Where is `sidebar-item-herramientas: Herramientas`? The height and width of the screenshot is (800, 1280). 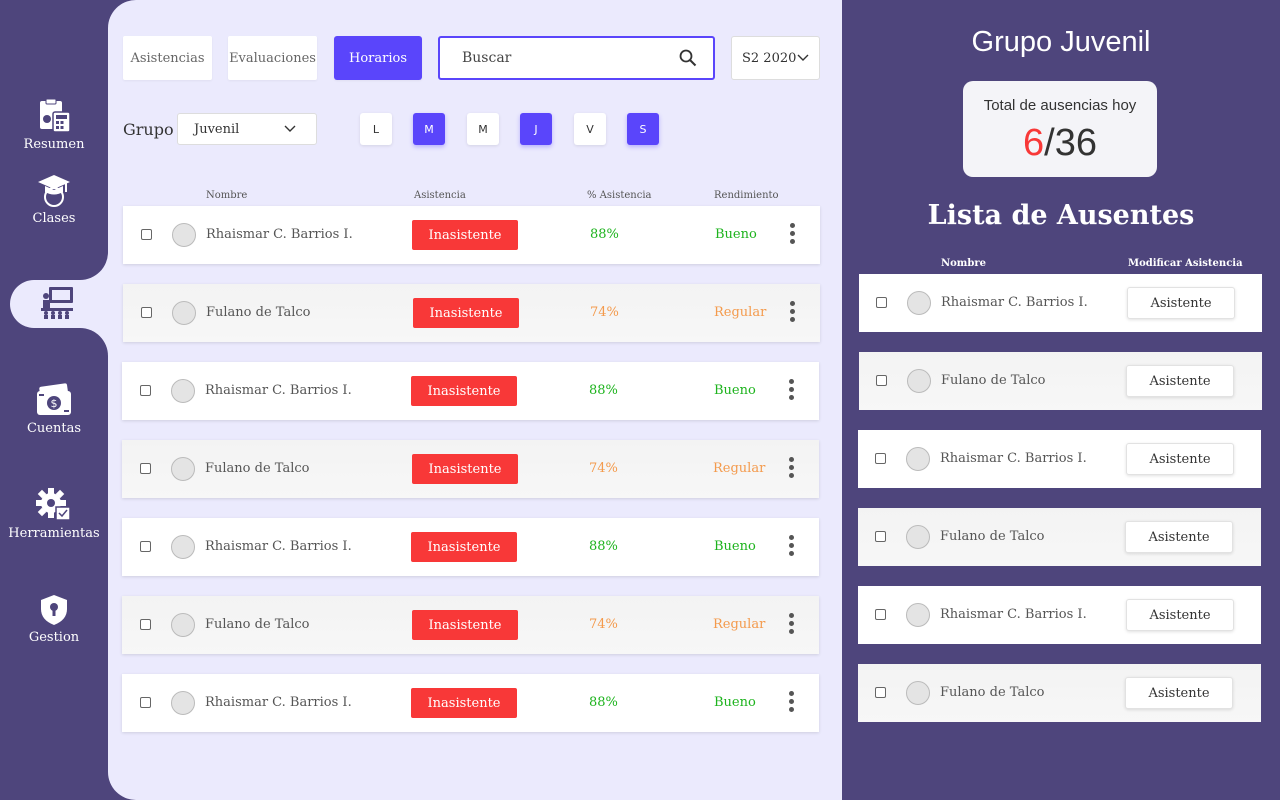
sidebar-item-herramientas: Herramientas is located at coordinates (54, 514).